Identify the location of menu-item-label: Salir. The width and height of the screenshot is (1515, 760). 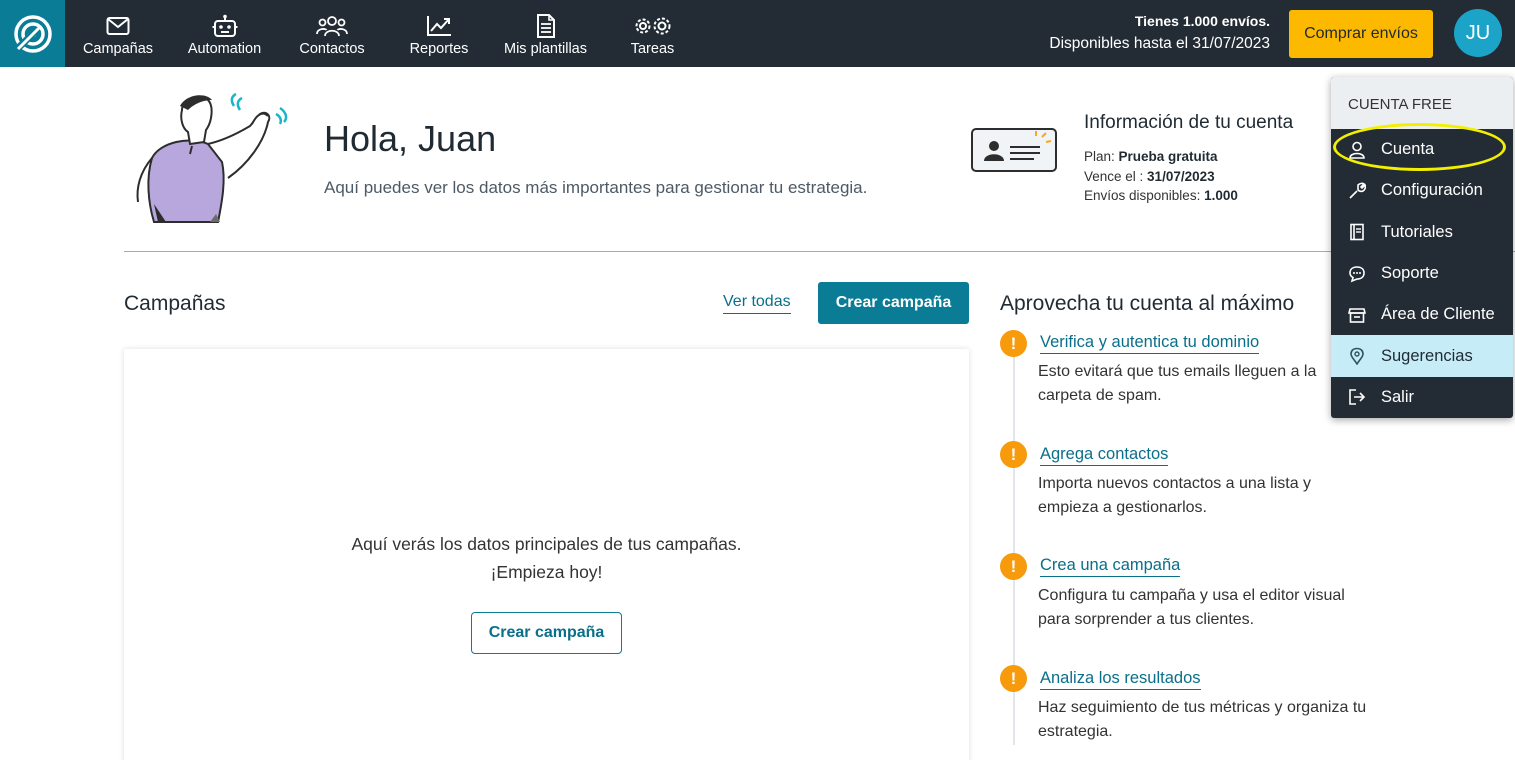
(1398, 396).